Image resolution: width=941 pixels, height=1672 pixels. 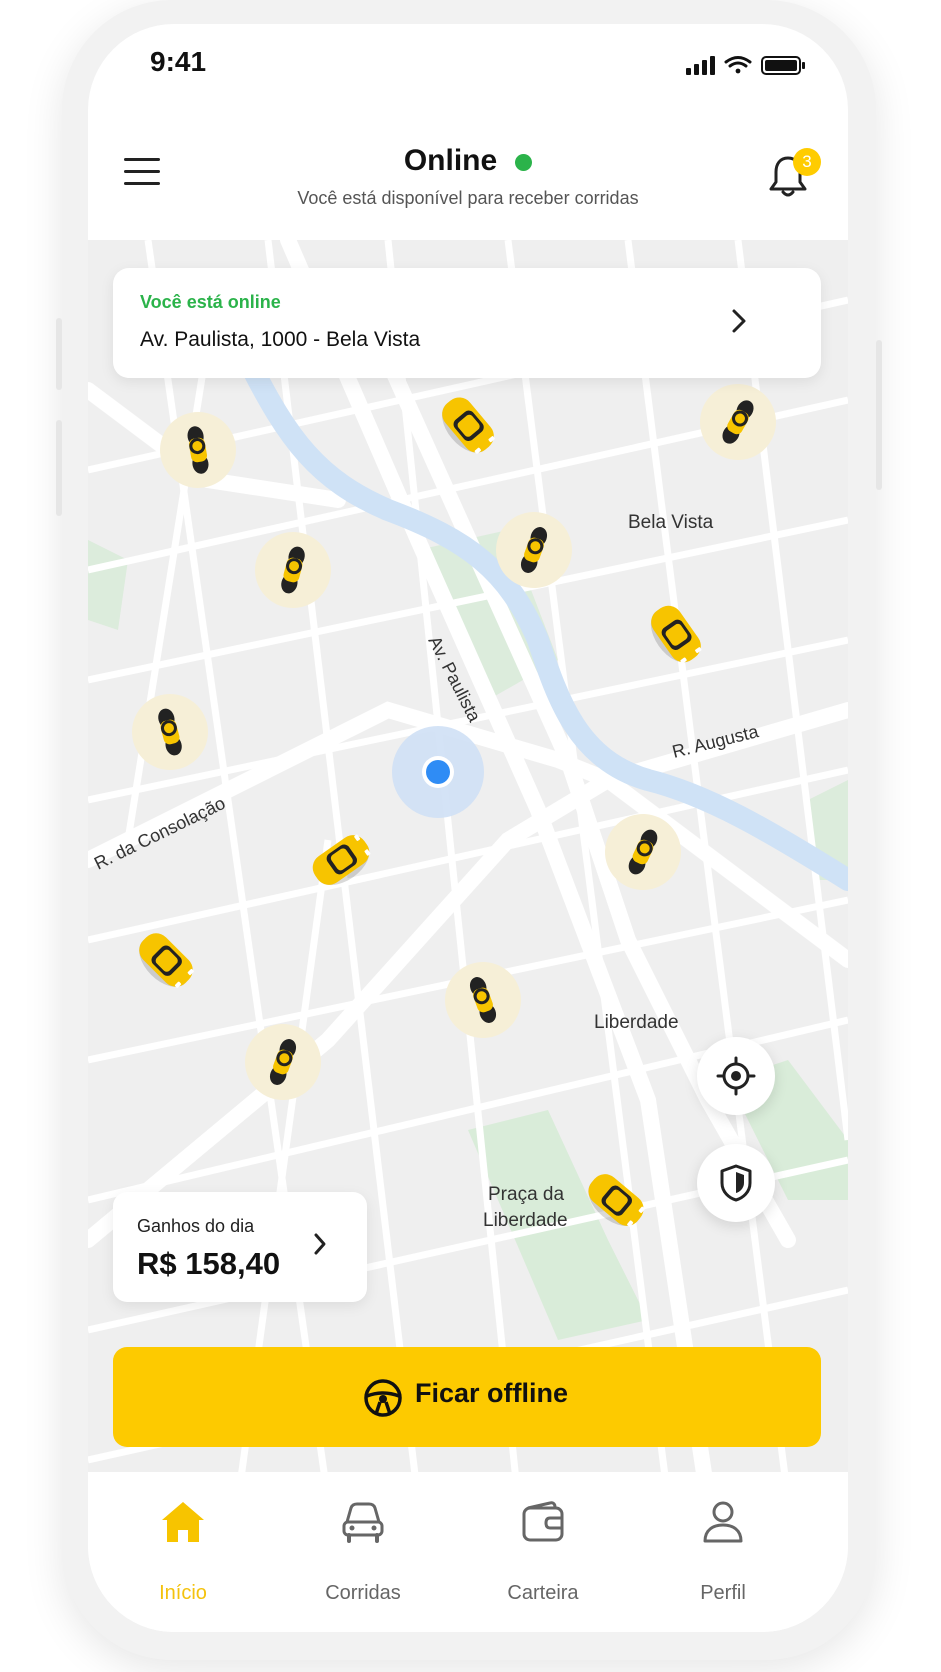 I want to click on go-offline-button: Ficar offline, so click(x=467, y=1397).